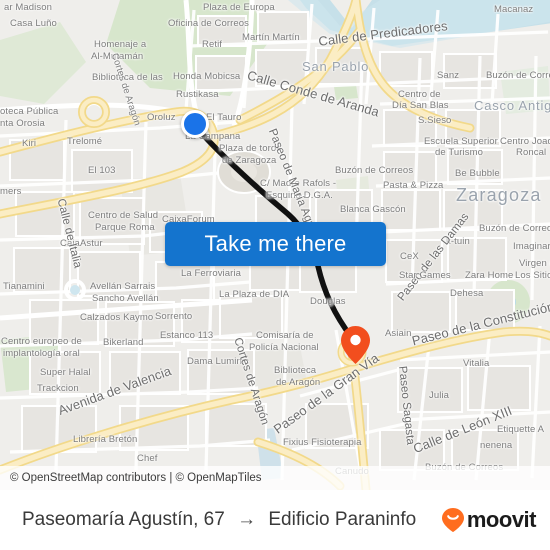  I want to click on take-me-there-label: Take me there, so click(275, 243).